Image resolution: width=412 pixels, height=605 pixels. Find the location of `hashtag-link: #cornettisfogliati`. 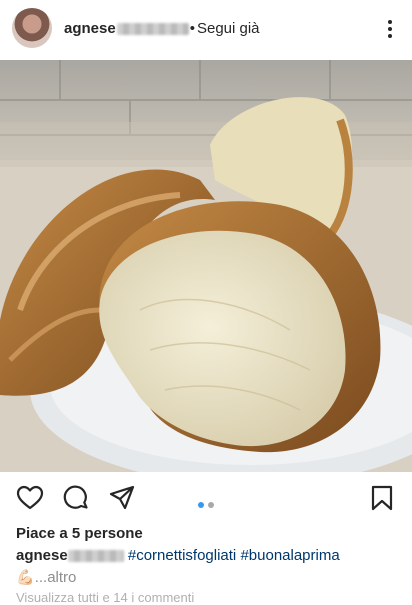

hashtag-link: #cornettisfogliati is located at coordinates (182, 555).